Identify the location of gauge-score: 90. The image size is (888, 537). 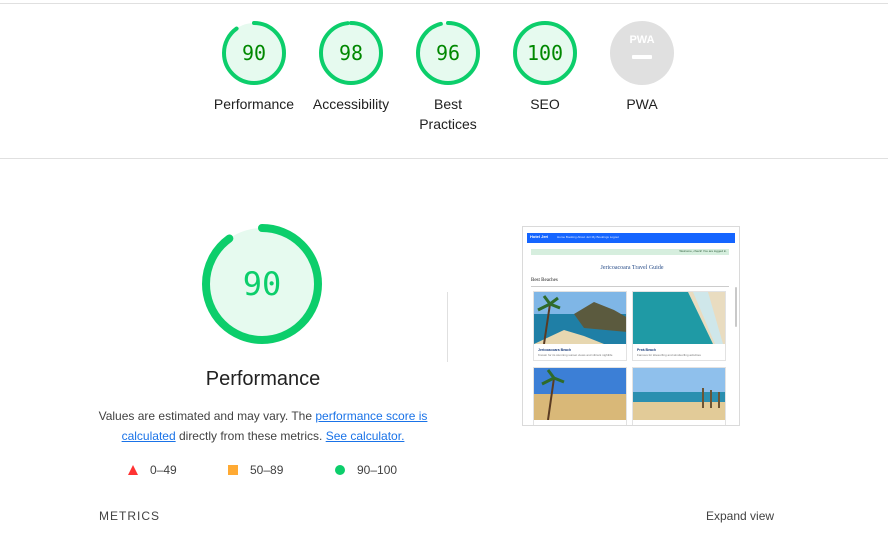
(254, 53).